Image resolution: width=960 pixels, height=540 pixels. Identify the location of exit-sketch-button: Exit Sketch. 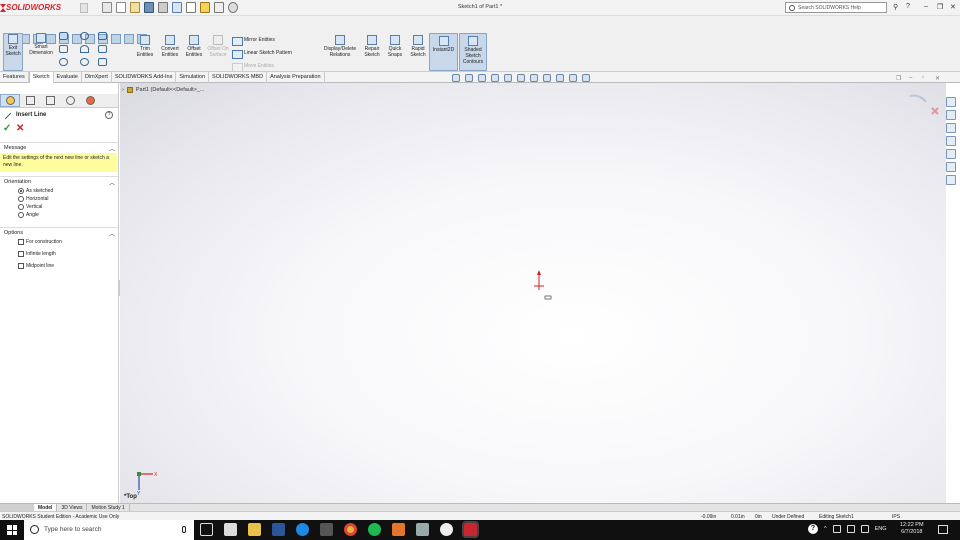
(13, 52).